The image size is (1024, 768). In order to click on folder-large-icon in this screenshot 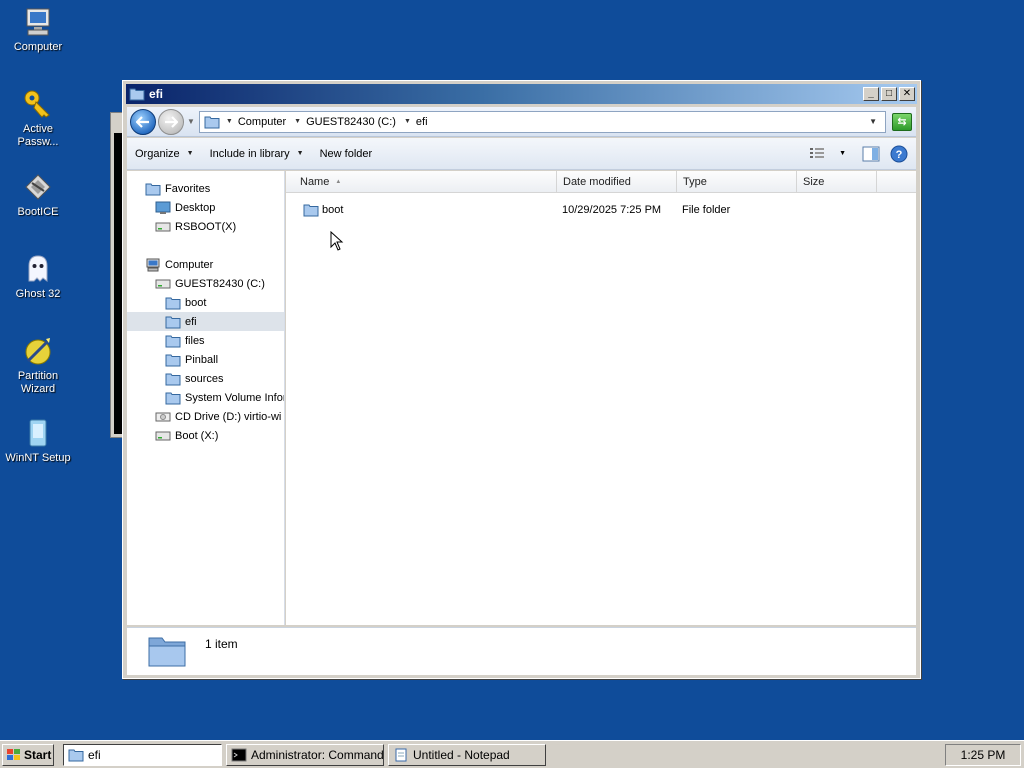, I will do `click(167, 652)`.